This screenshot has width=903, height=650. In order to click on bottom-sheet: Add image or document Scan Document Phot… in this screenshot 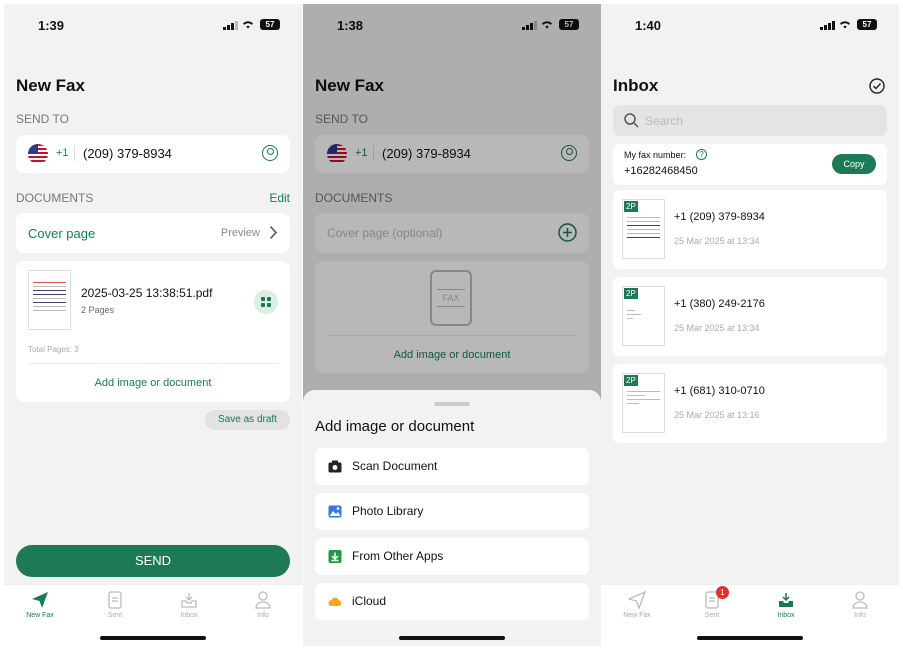, I will do `click(452, 518)`.